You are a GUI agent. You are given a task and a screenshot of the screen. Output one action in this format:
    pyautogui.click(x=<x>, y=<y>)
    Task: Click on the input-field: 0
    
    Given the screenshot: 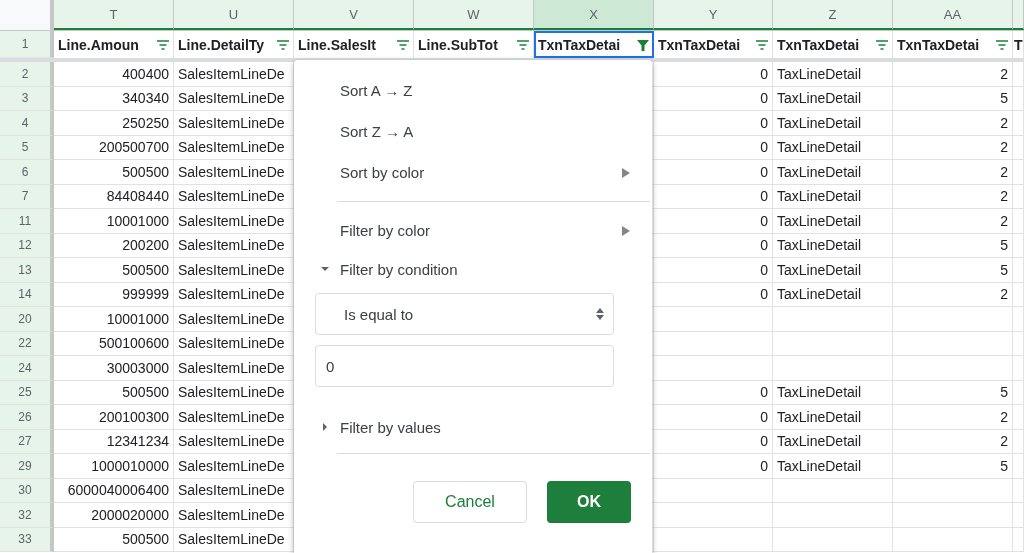 What is the action you would take?
    pyautogui.click(x=464, y=366)
    